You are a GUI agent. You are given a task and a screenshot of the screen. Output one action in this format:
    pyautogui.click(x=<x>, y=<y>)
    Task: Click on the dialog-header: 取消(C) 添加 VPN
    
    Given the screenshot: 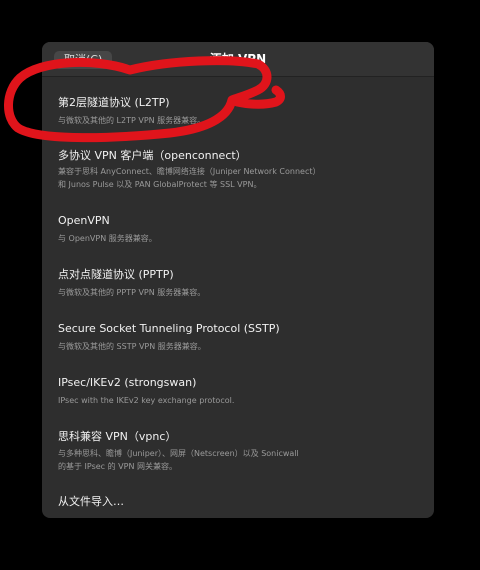 What is the action you would take?
    pyautogui.click(x=238, y=59)
    